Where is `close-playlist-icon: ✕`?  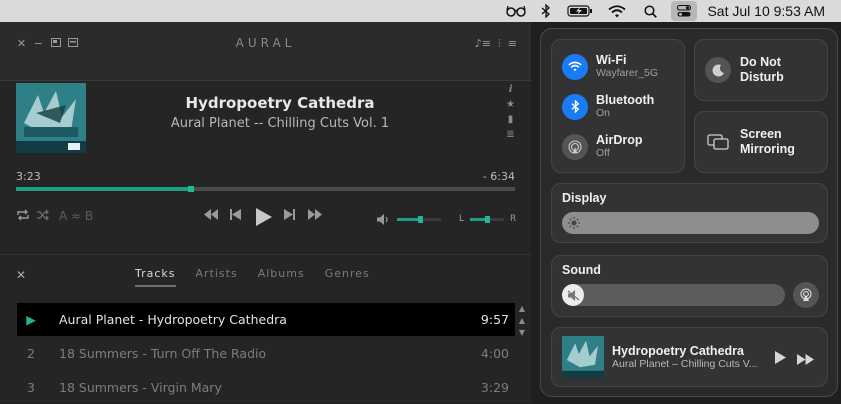
close-playlist-icon: ✕ is located at coordinates (21, 275).